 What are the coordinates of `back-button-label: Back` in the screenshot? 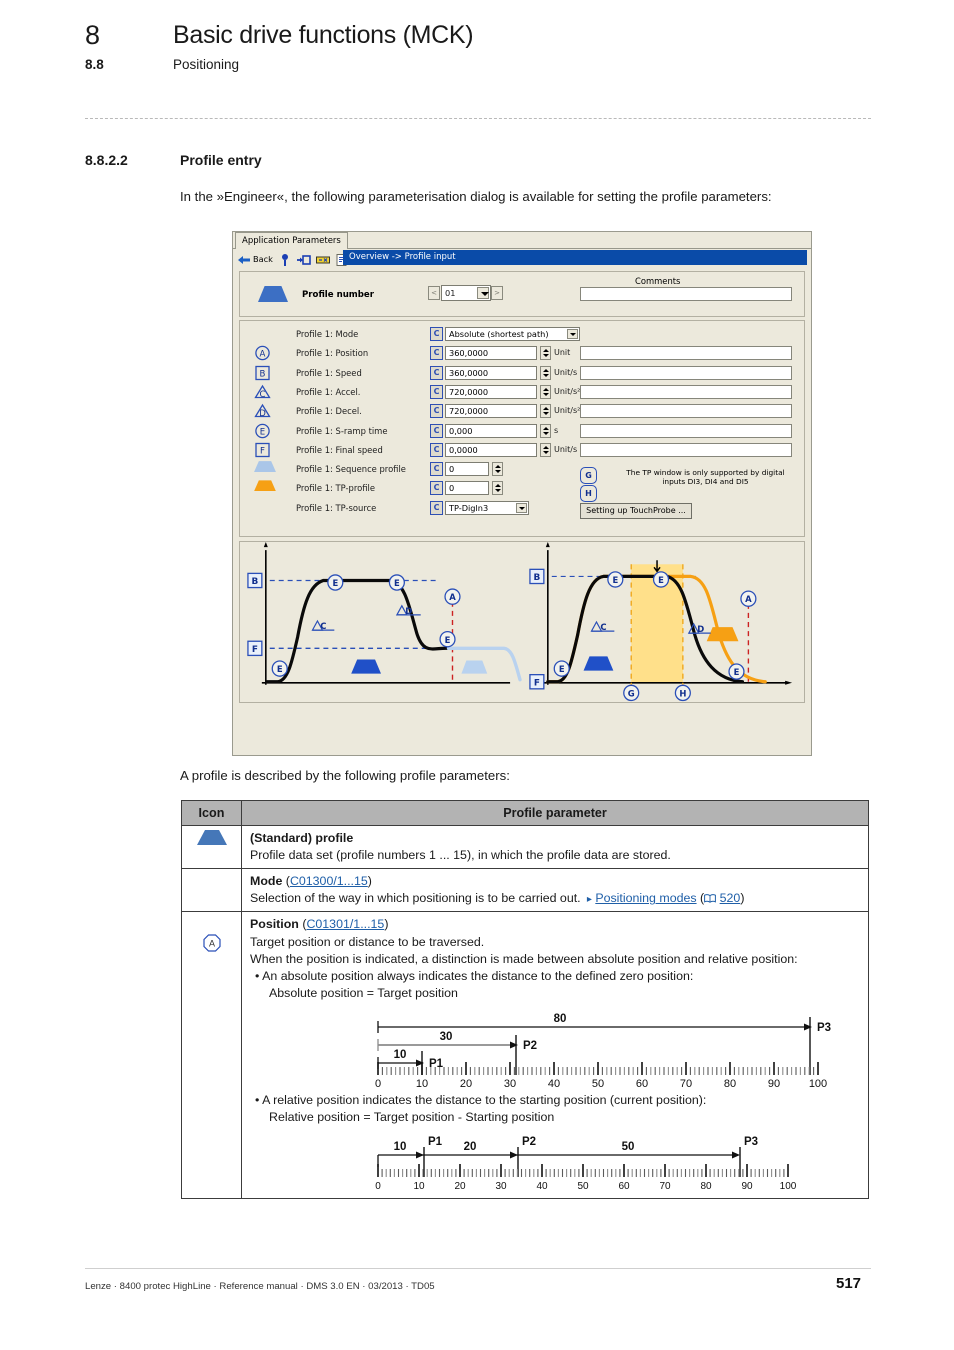 It's located at (263, 259).